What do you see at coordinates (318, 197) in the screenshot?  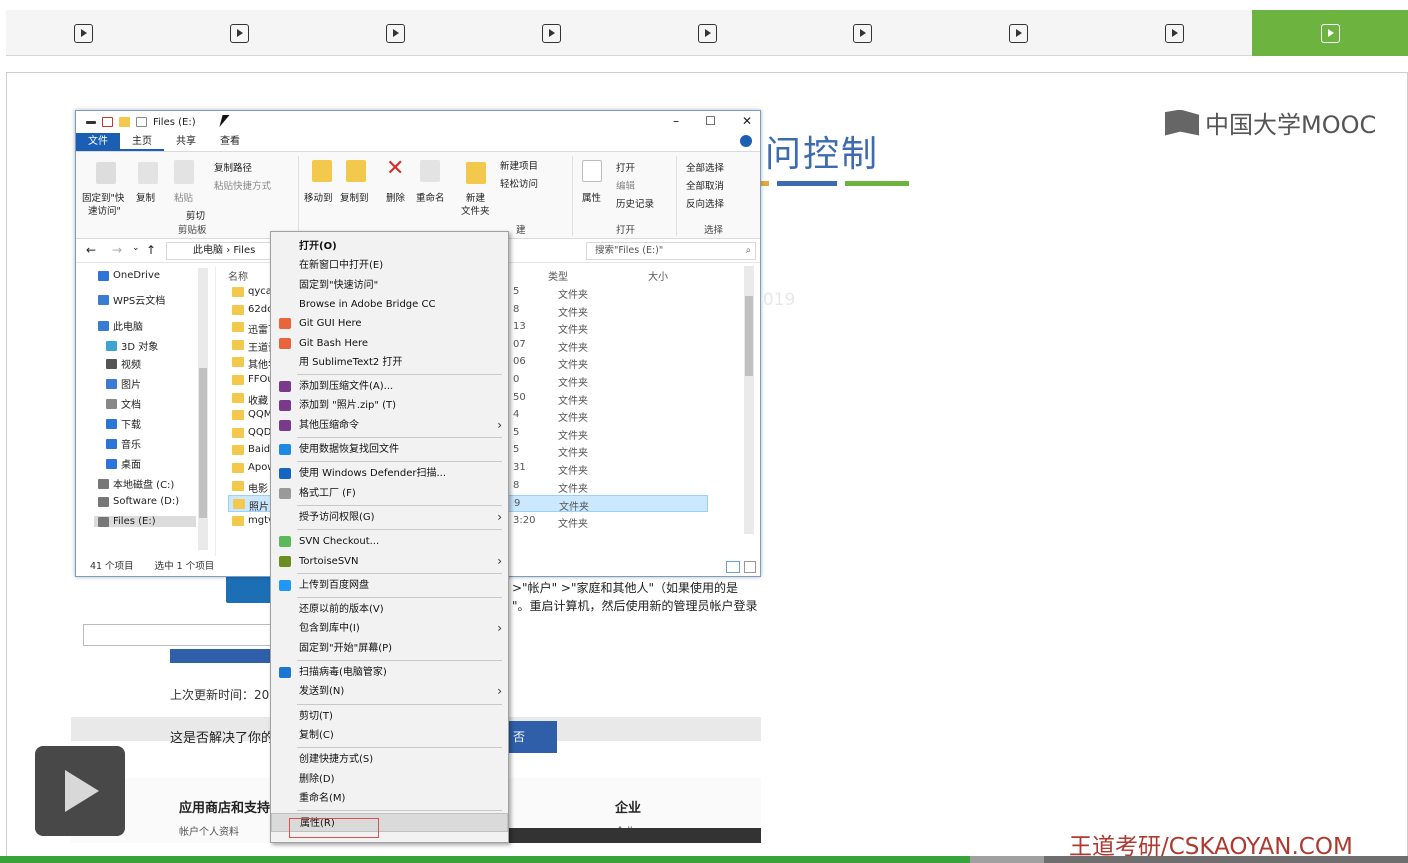 I see `move-to-button: 移动到` at bounding box center [318, 197].